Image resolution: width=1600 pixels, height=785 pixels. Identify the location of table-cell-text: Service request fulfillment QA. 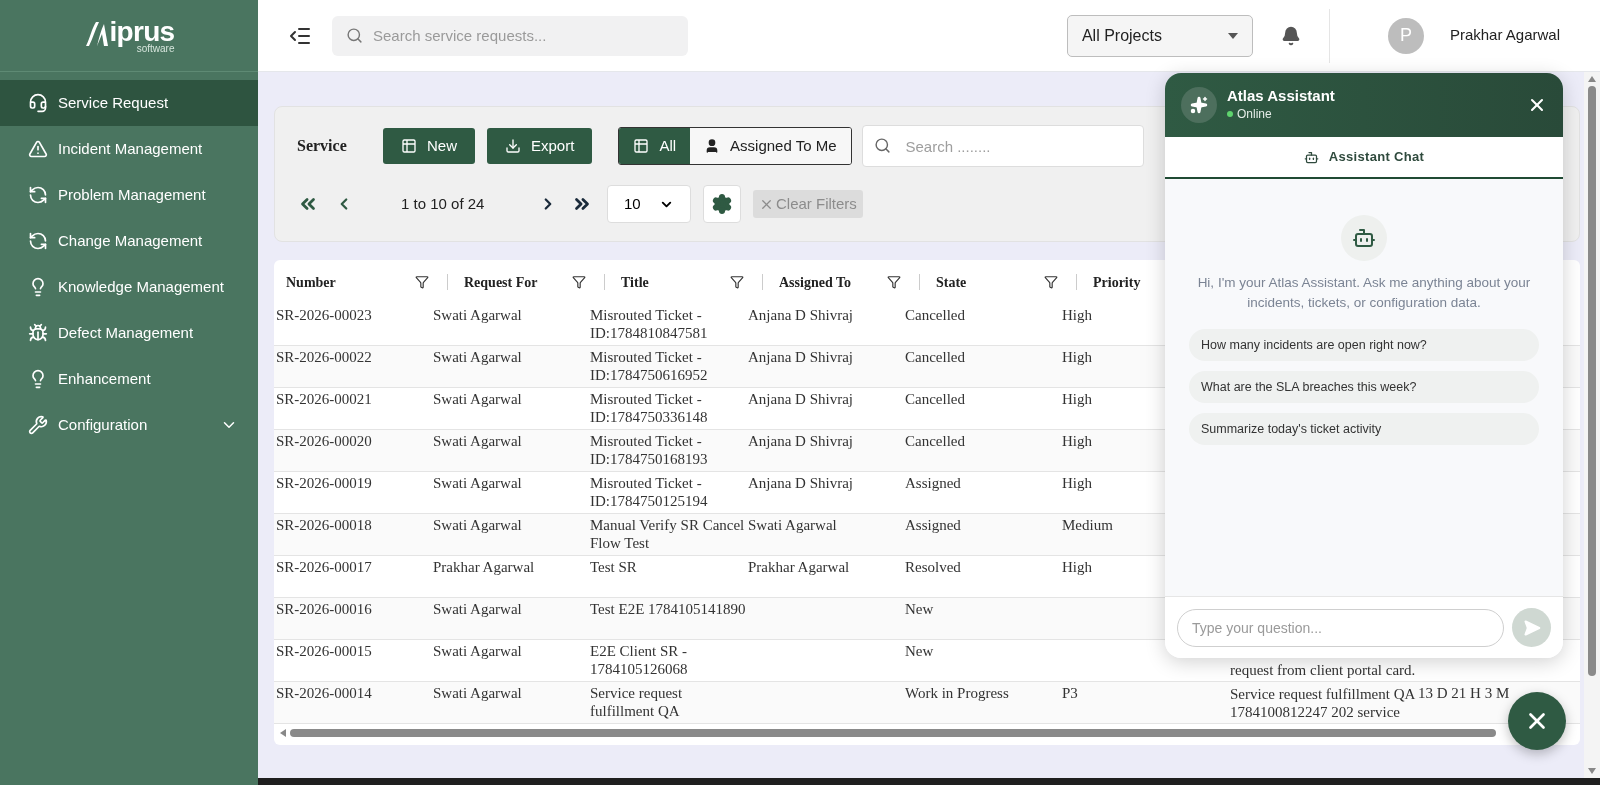
(637, 702).